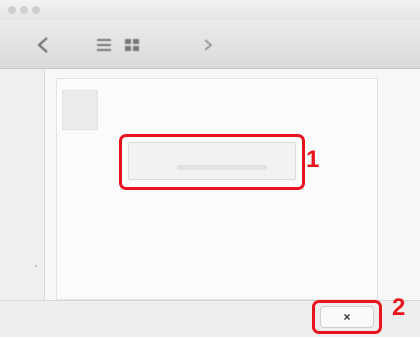  I want to click on back-button, so click(44, 45).